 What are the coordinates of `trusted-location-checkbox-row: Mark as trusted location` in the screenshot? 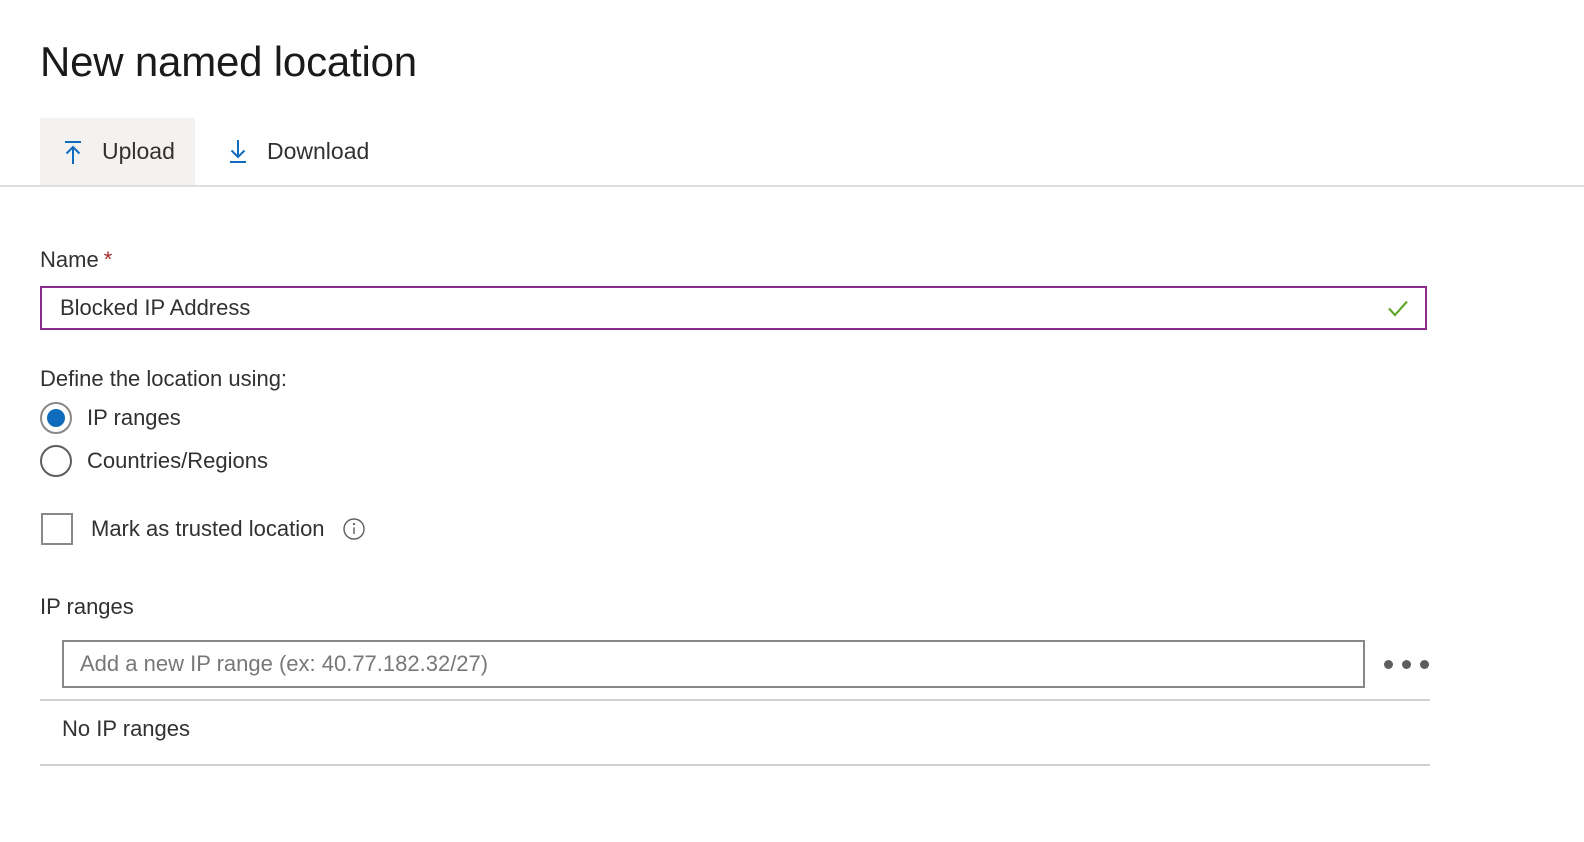 It's located at (203, 529).